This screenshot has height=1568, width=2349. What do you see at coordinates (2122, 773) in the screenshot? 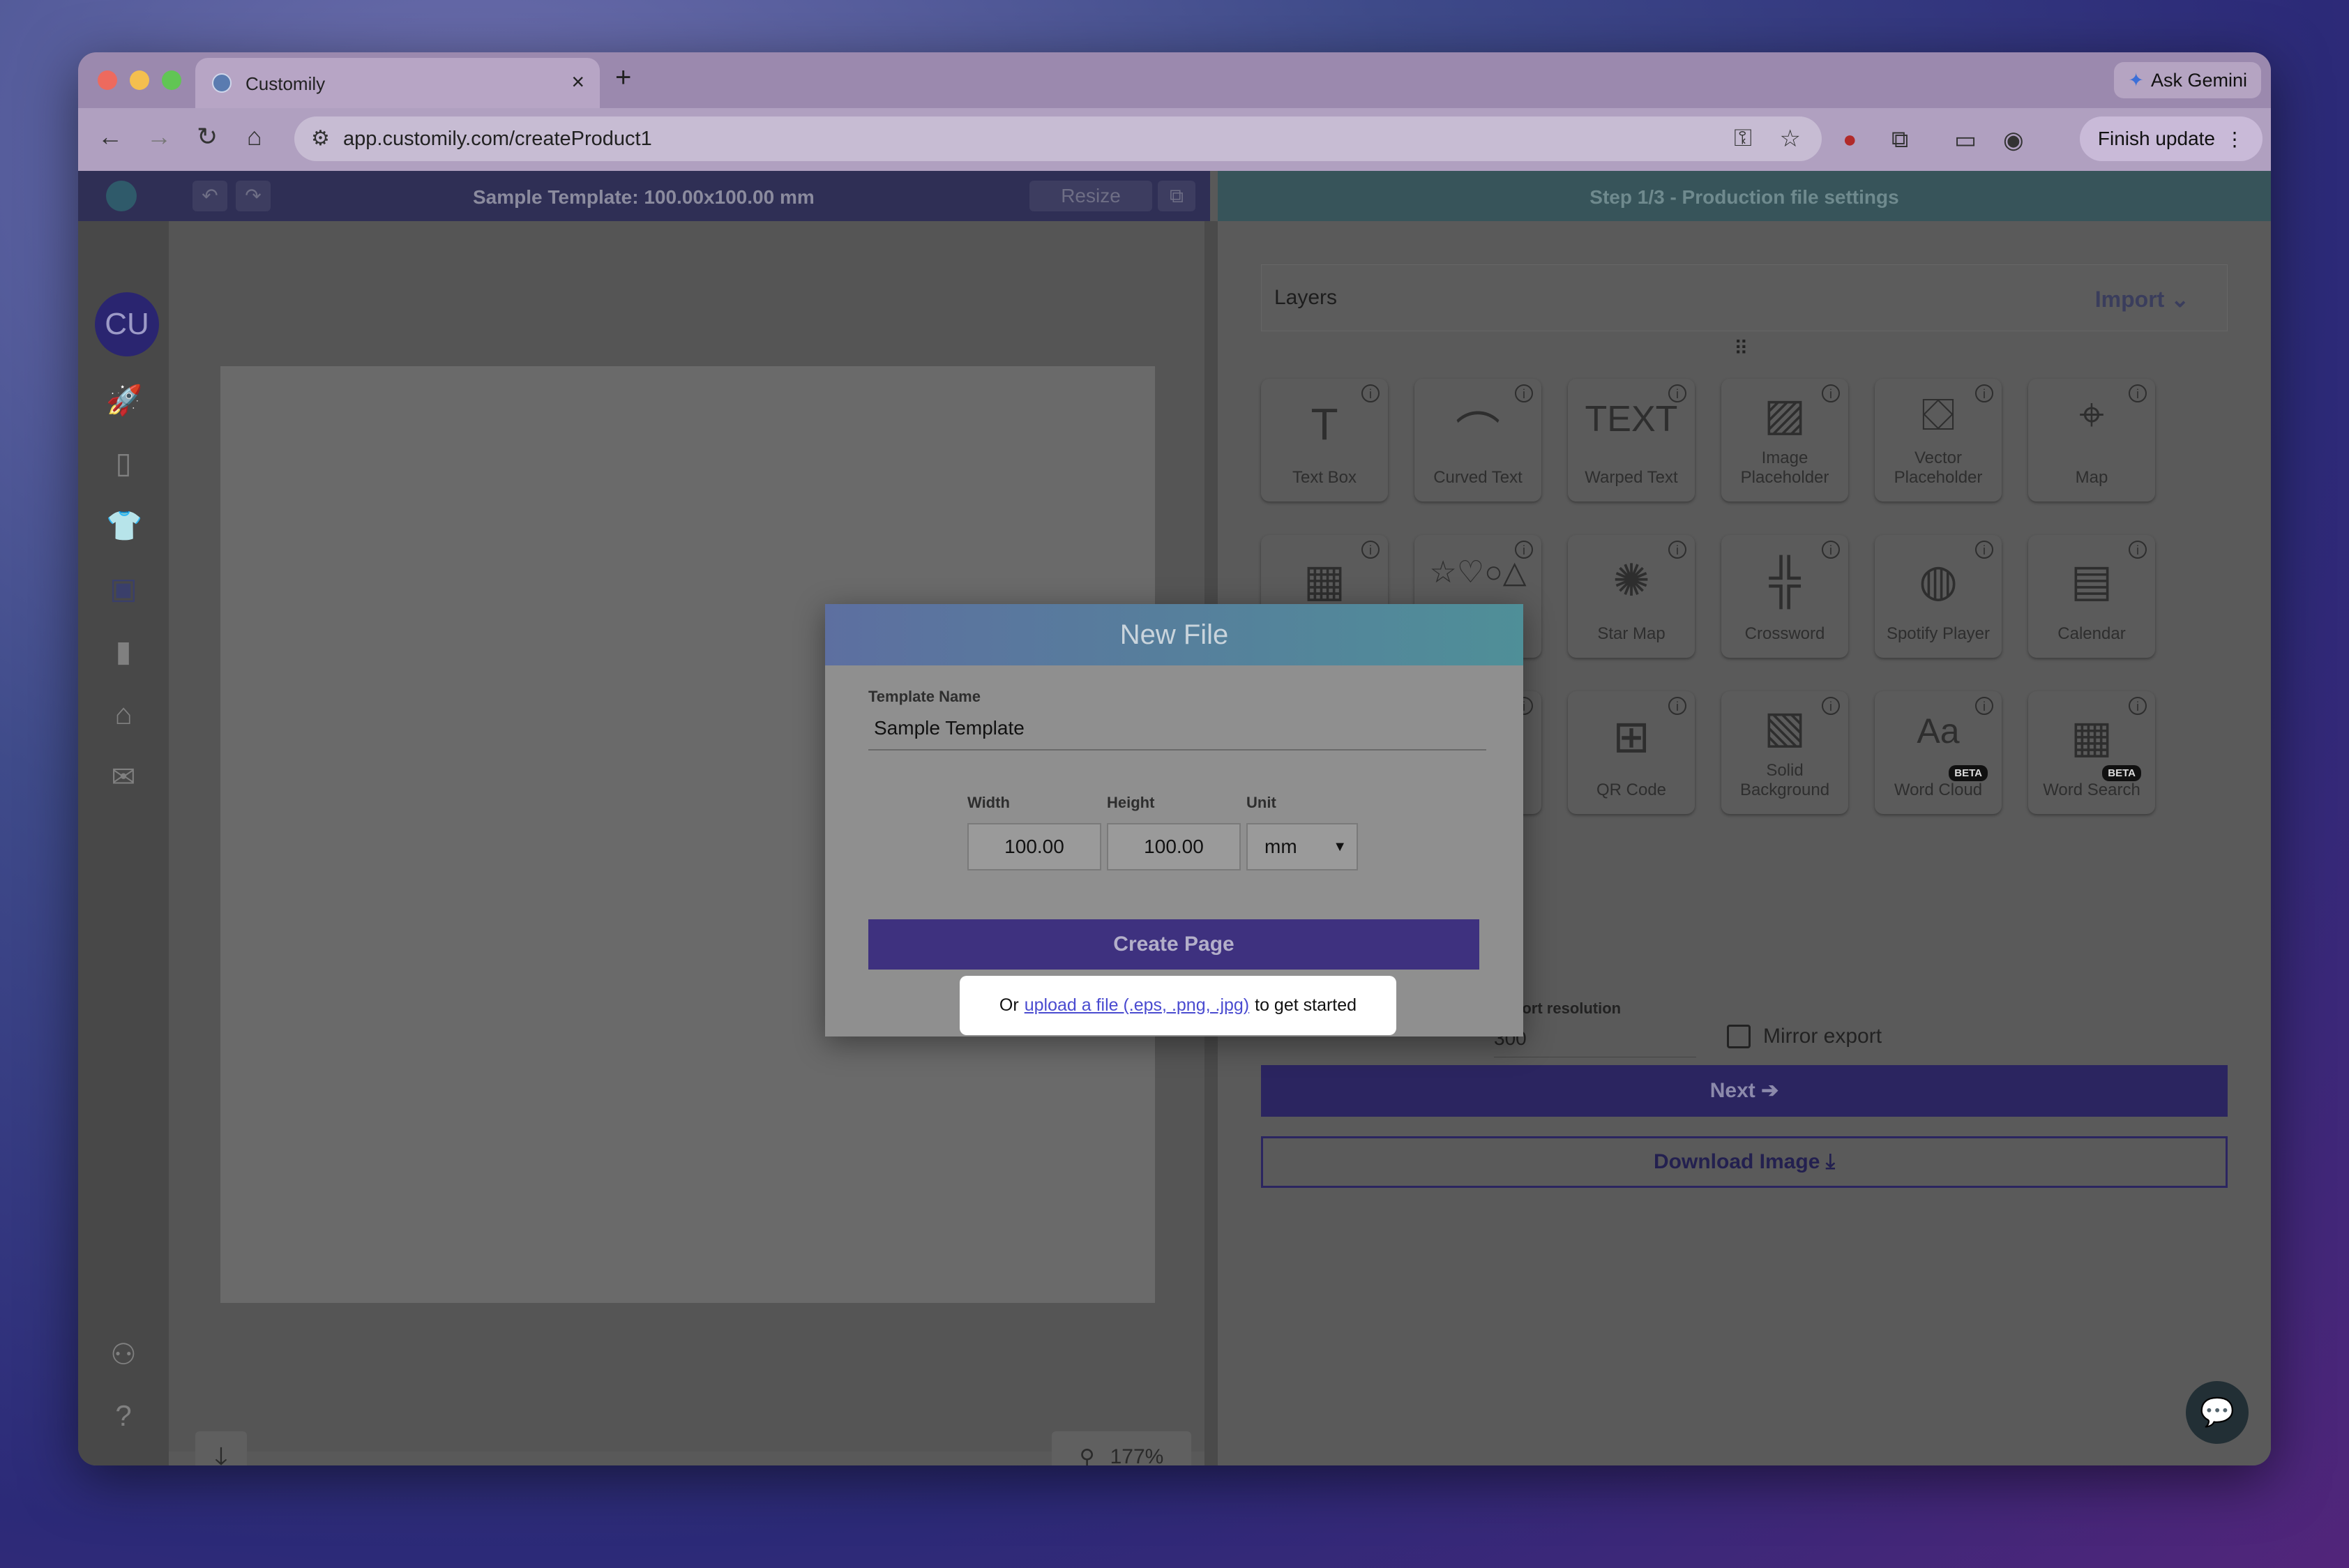
I see `beta-badge: BETA` at bounding box center [2122, 773].